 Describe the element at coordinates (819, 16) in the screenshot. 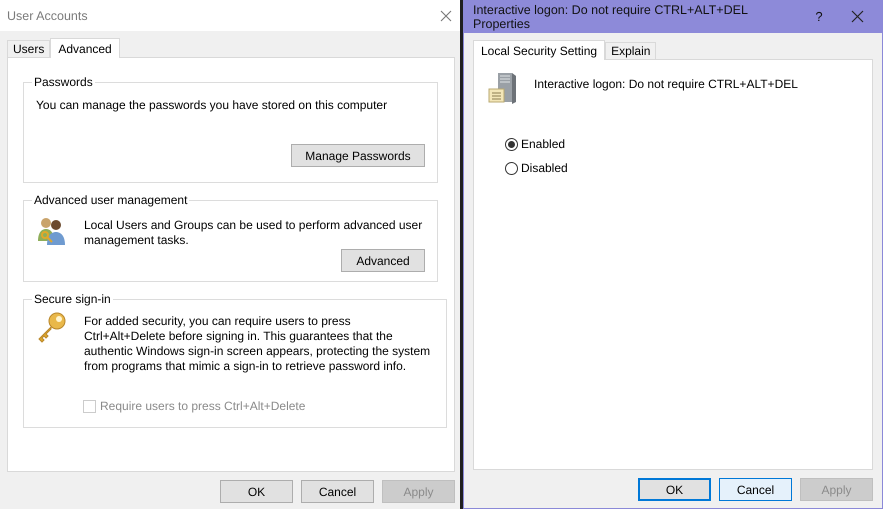

I see `help-button: ?` at that location.